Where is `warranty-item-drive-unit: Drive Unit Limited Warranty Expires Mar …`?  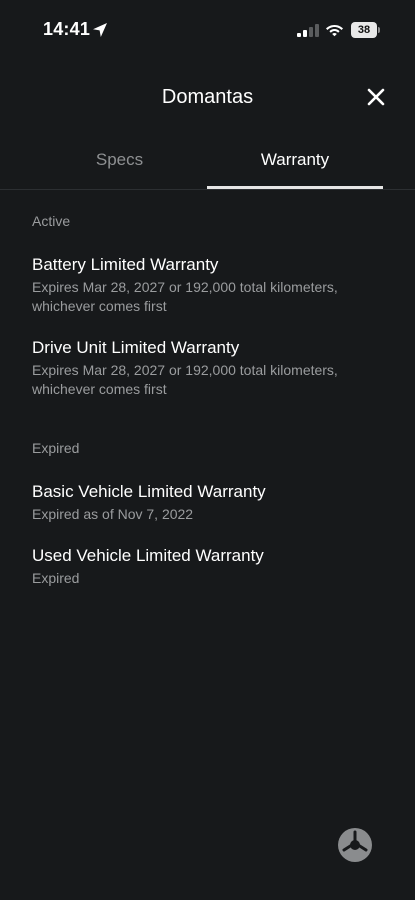
warranty-item-drive-unit: Drive Unit Limited Warranty Expires Mar … is located at coordinates (207, 368).